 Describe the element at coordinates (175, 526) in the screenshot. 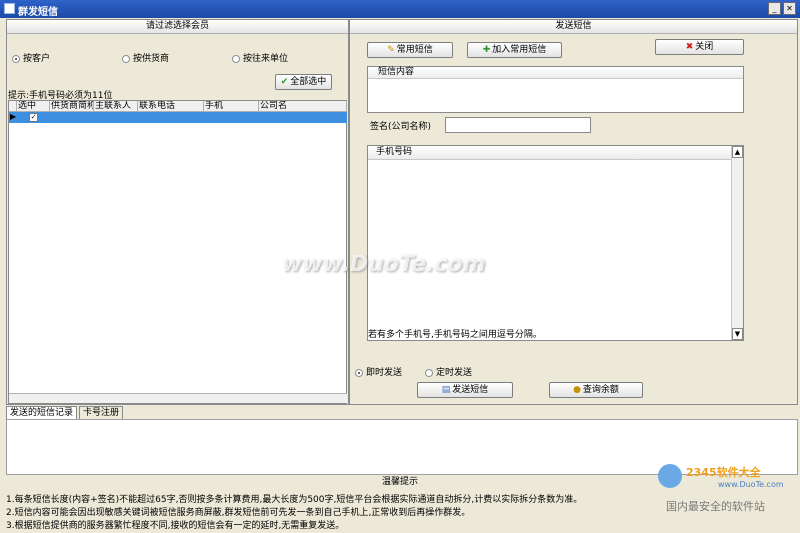

I see `notes-line: 3.根据短信提供商的服务器繁忙程度不同,接收的短信会有一定的延时,无需重复发送。` at that location.